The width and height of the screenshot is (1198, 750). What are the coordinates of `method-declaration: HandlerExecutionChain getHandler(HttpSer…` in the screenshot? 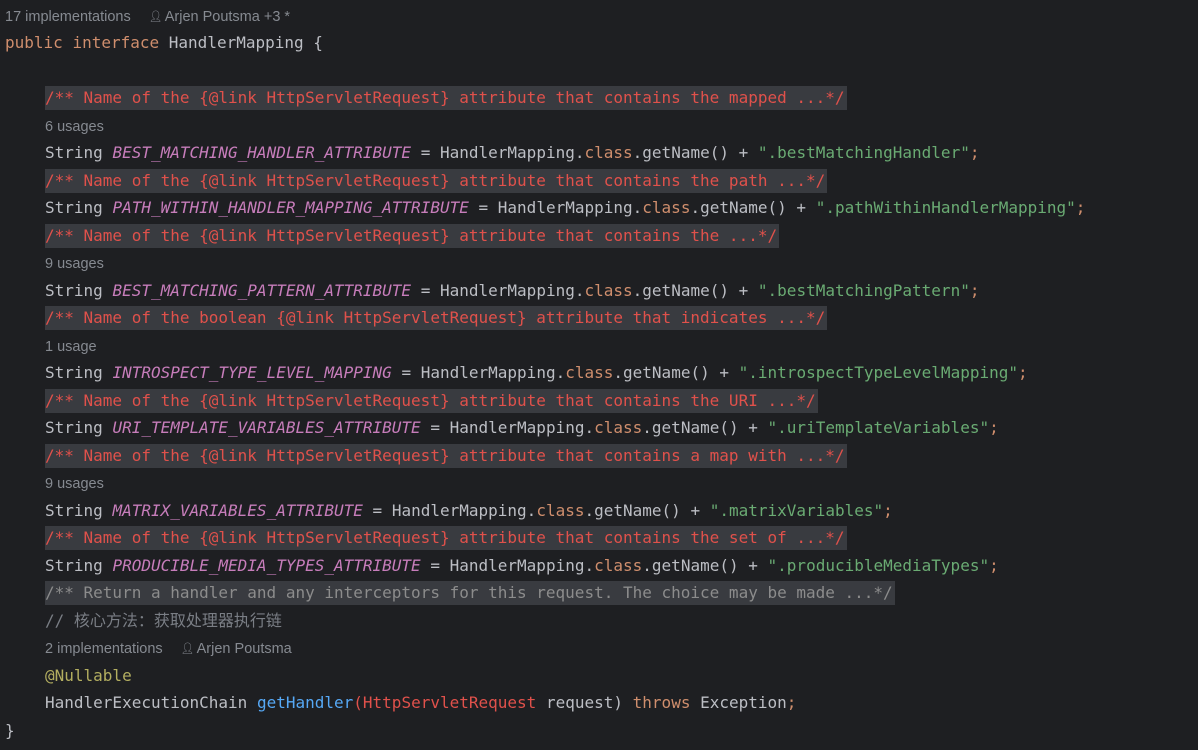 It's located at (398, 702).